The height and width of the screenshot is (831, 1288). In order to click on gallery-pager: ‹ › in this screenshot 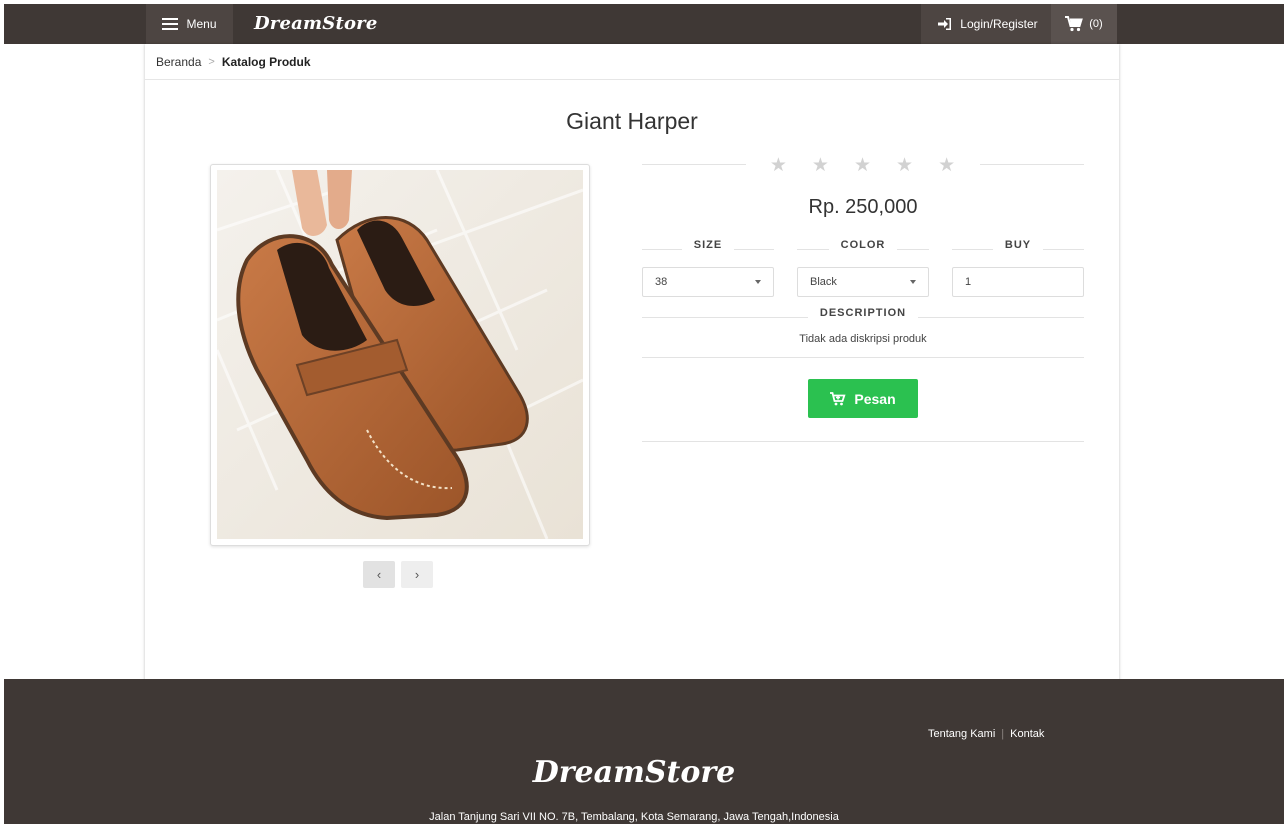, I will do `click(398, 574)`.